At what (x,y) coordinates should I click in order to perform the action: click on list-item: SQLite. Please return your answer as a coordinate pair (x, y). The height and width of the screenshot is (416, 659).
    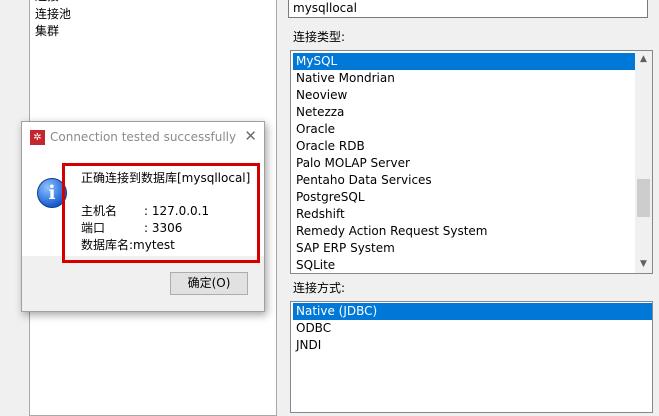
    Looking at the image, I should click on (464, 265).